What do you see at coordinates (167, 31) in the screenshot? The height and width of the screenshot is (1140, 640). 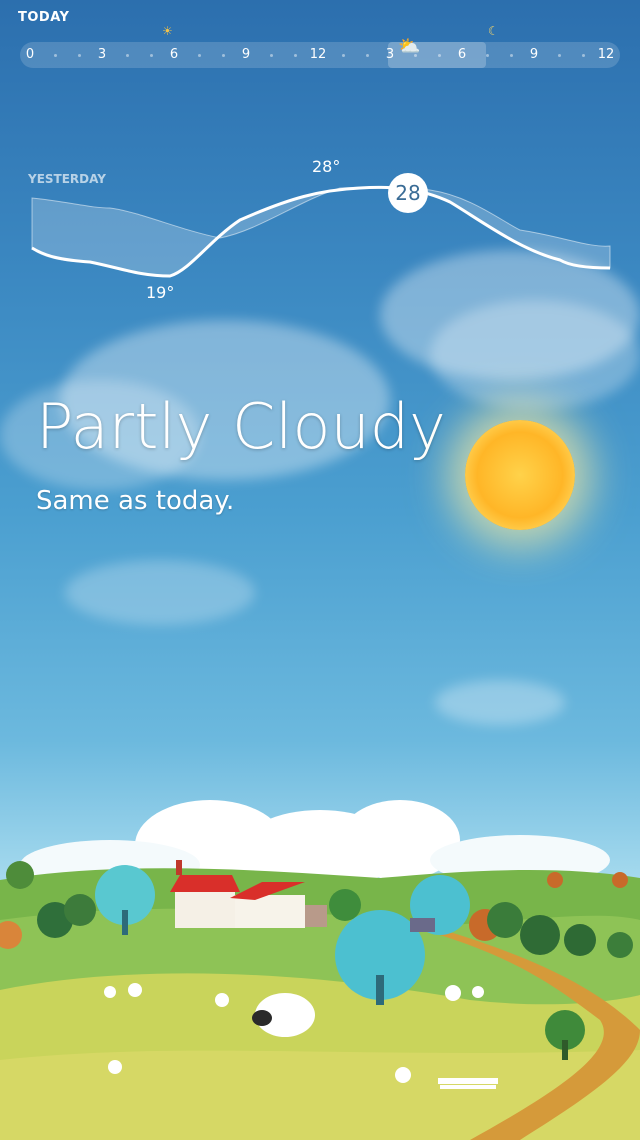 I see `sunrise-icon: ☀` at bounding box center [167, 31].